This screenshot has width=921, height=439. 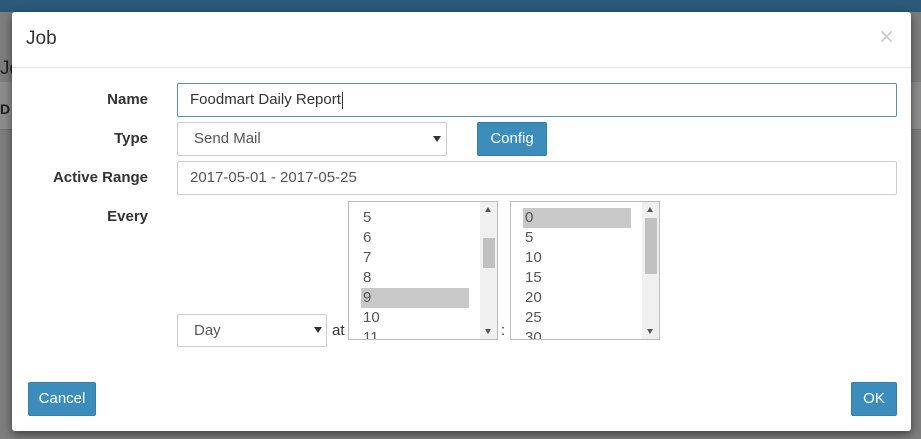 I want to click on every-label: Every, so click(x=127, y=216).